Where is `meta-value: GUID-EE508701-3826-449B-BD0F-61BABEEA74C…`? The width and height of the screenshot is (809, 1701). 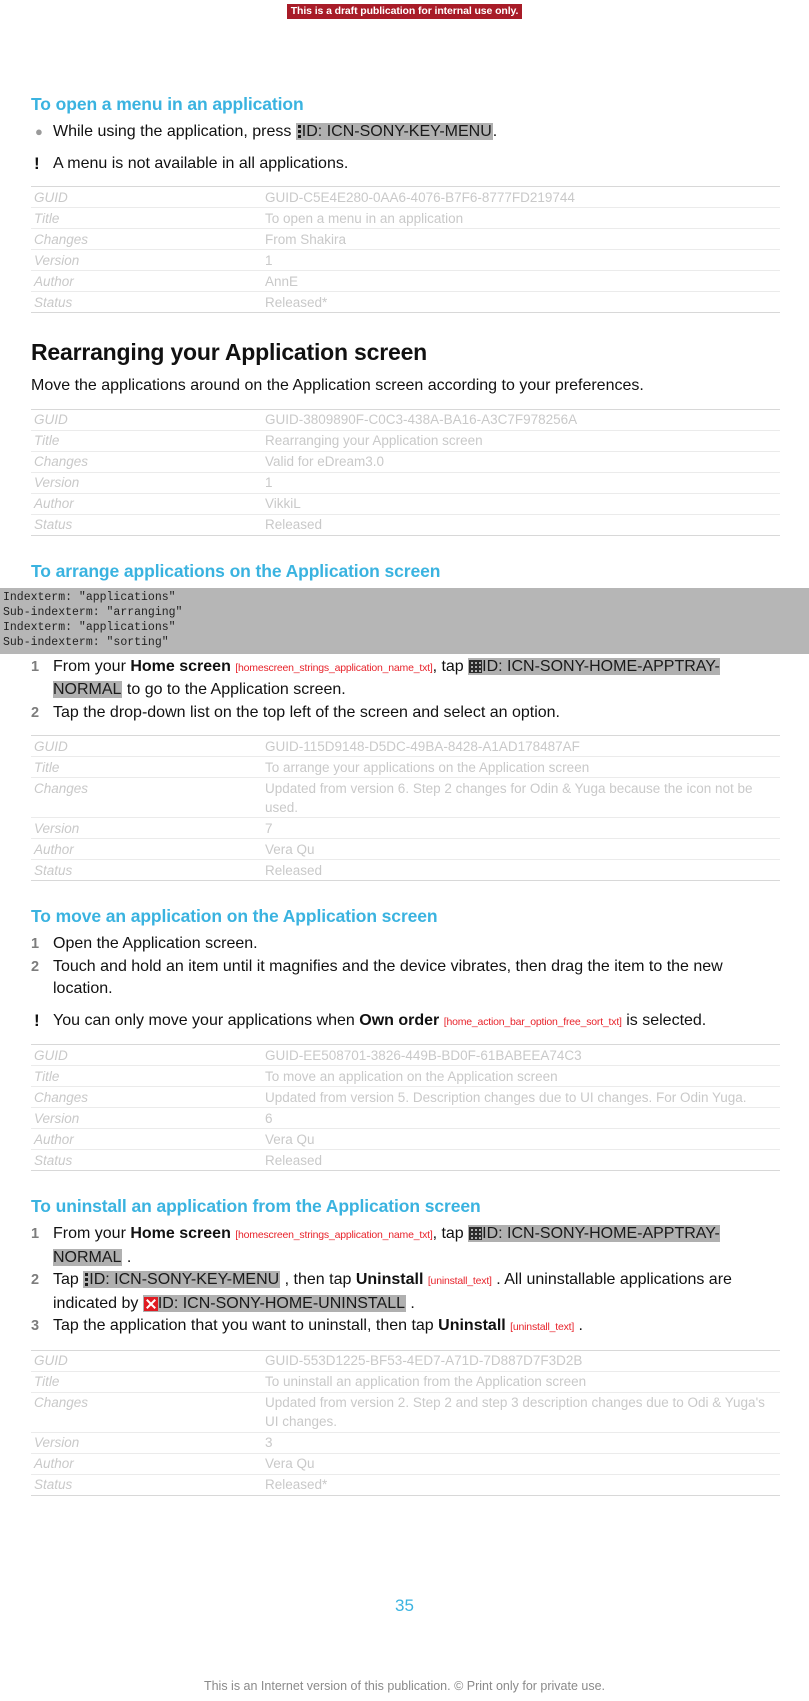
meta-value: GUID-EE508701-3826-449B-BD0F-61BABEEA74C… is located at coordinates (521, 1055).